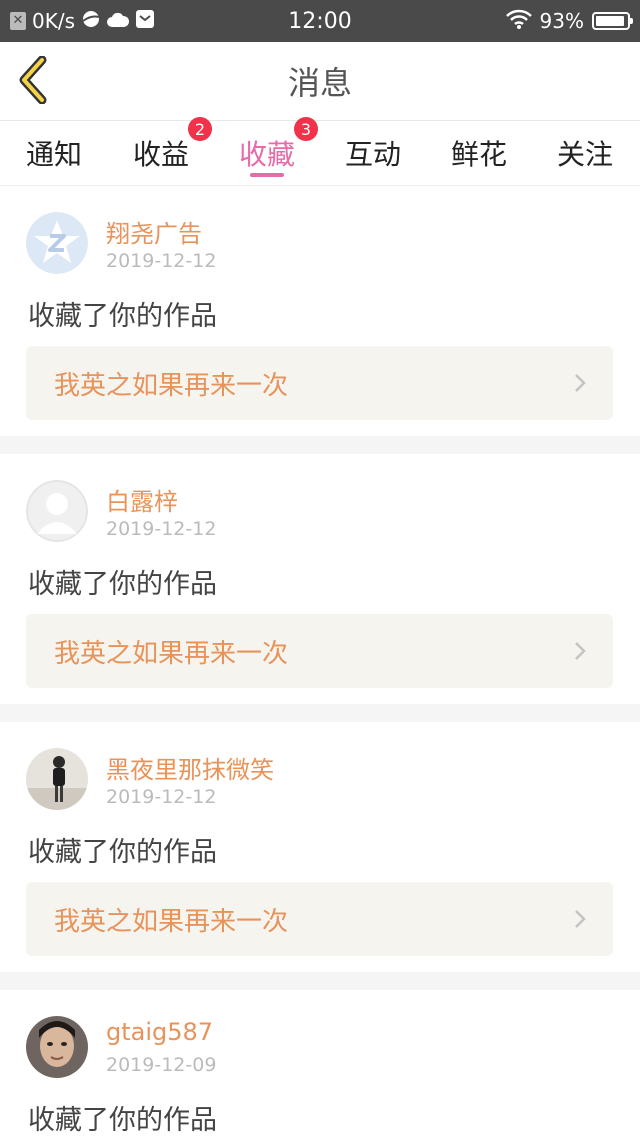 This screenshot has width=640, height=1138. Describe the element at coordinates (320, 21) in the screenshot. I see `status-bar: ✕ 0K/s 12:00 93%` at that location.